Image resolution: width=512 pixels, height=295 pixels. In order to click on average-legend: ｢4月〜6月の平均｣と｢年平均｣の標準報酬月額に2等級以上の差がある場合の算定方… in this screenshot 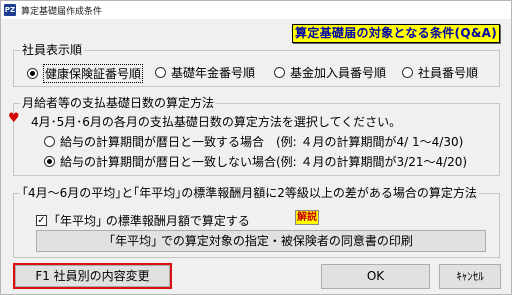, I will do `click(249, 193)`.